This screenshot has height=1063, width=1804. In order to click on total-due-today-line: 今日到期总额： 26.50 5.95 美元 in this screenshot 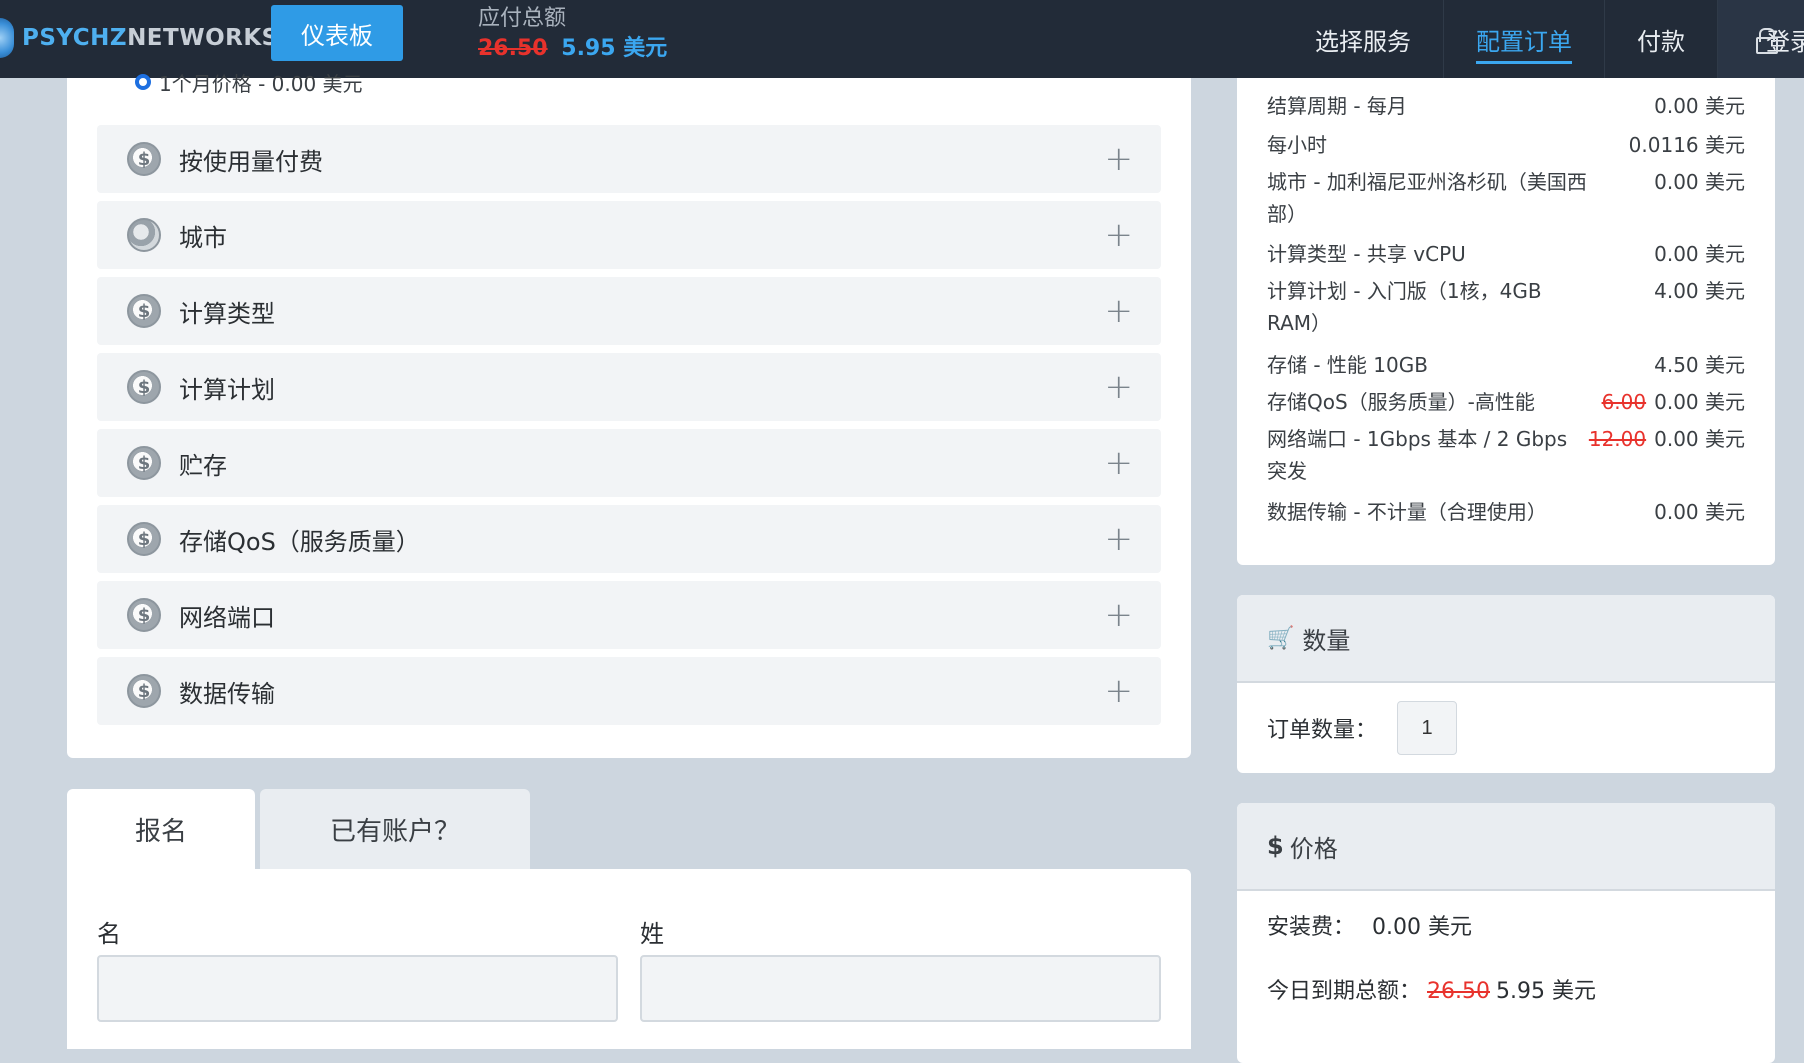, I will do `click(1431, 991)`.